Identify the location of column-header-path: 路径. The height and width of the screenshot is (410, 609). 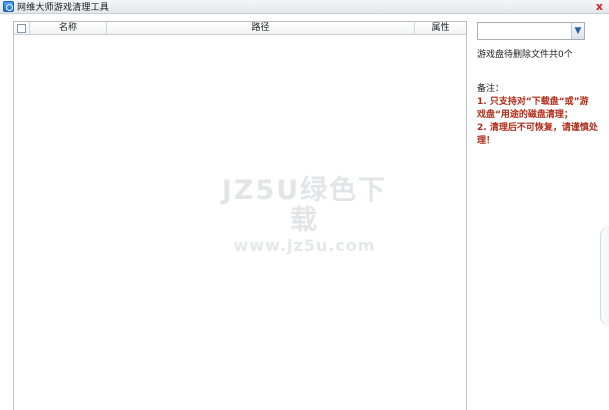
(261, 28).